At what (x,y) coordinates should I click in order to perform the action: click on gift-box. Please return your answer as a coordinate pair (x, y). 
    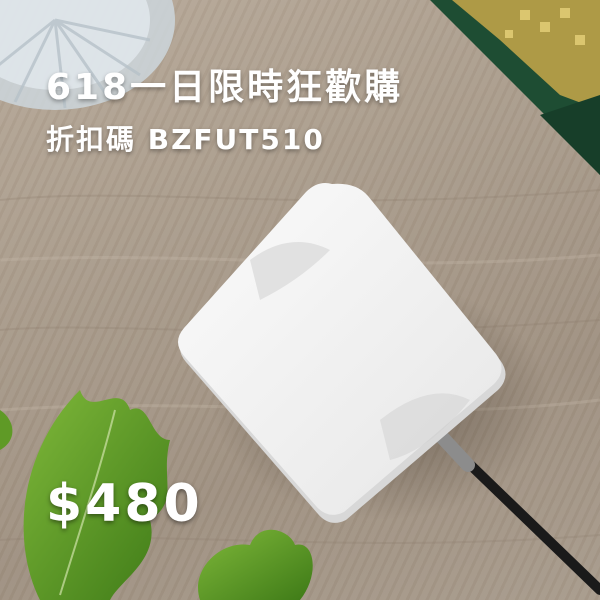
    Looking at the image, I should click on (515, 87).